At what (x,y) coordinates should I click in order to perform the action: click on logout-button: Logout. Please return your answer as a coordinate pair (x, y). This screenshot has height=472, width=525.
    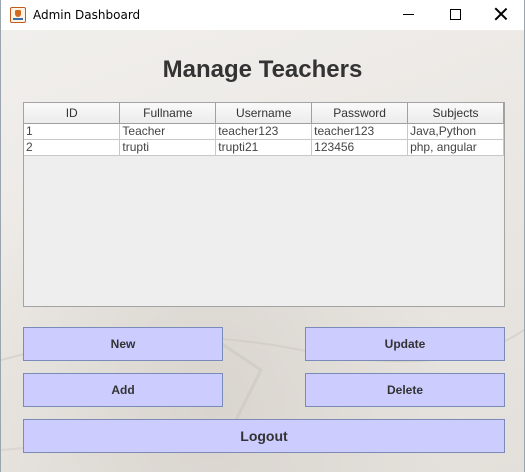
    Looking at the image, I should click on (264, 436).